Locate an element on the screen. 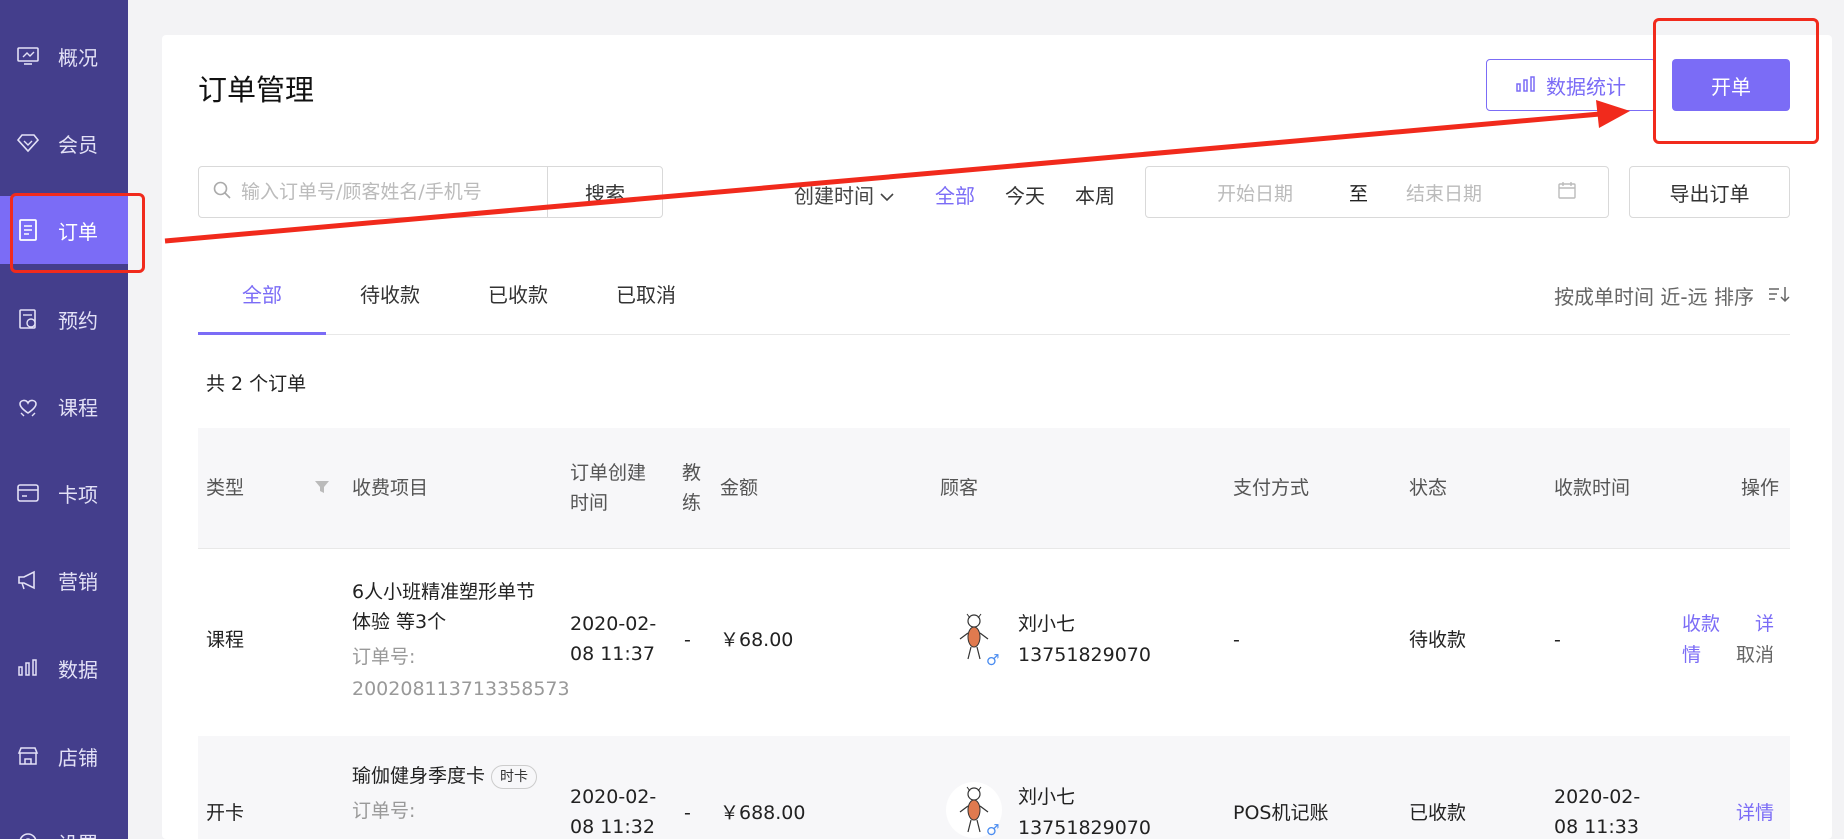  sidebar-item-label: 店铺 is located at coordinates (78, 757).